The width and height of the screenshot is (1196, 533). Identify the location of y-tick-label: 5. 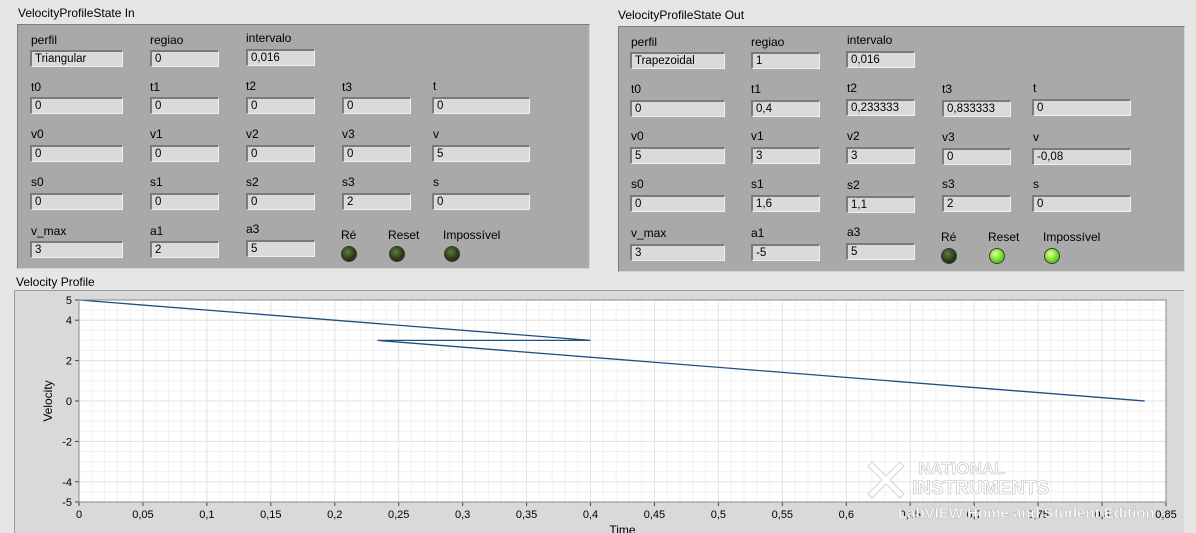
(69, 301).